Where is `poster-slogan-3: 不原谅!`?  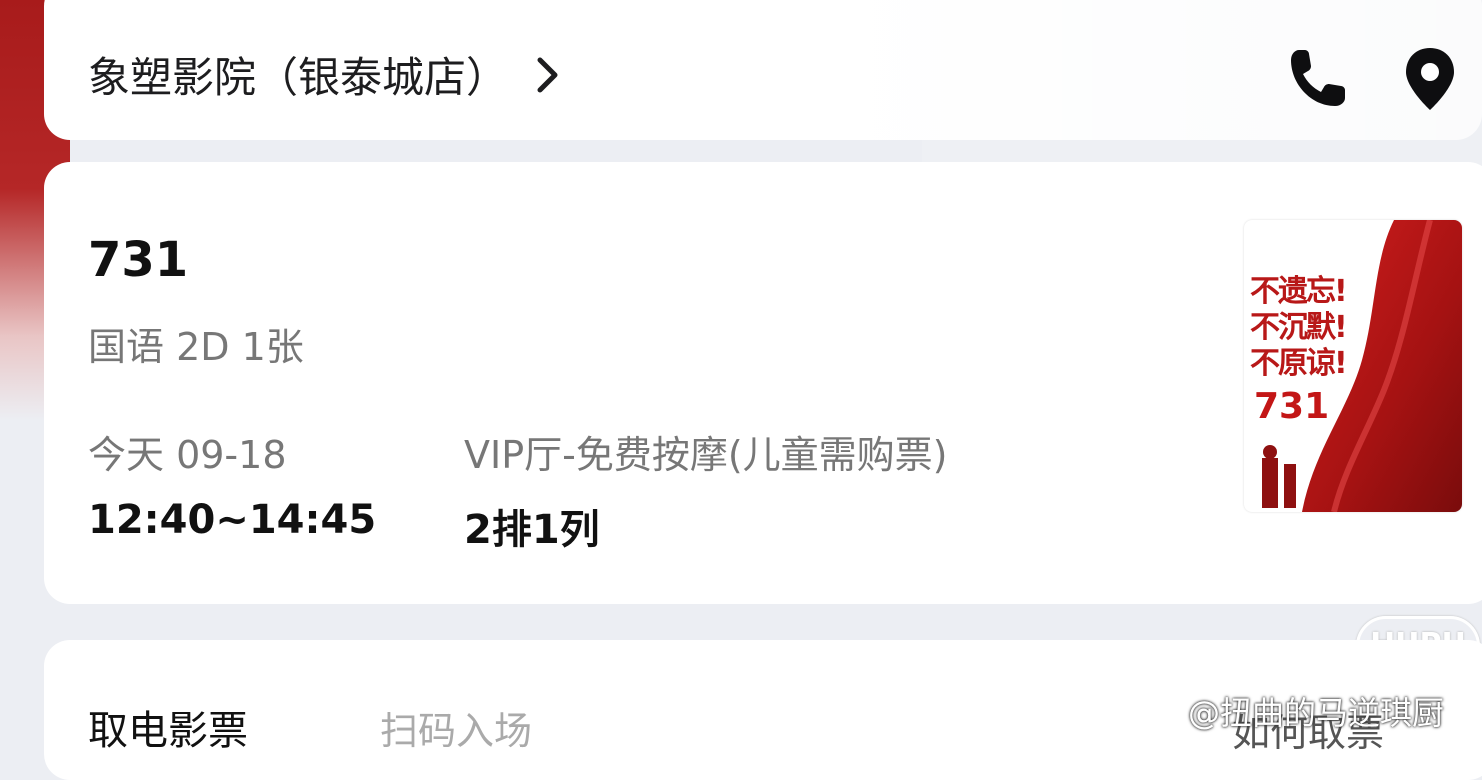 poster-slogan-3: 不原谅! is located at coordinates (1299, 363).